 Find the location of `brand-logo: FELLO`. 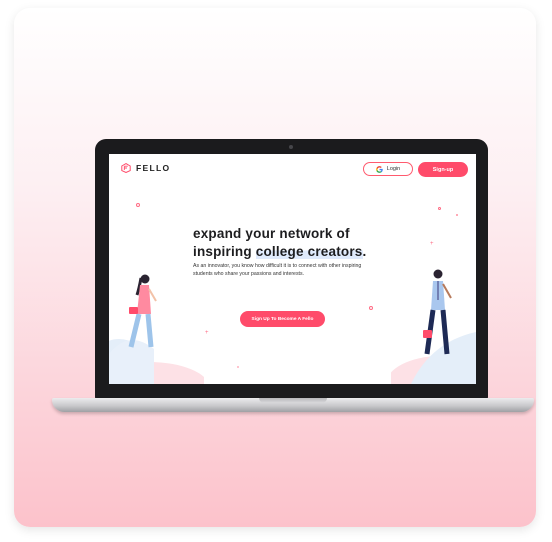

brand-logo: FELLO is located at coordinates (145, 168).